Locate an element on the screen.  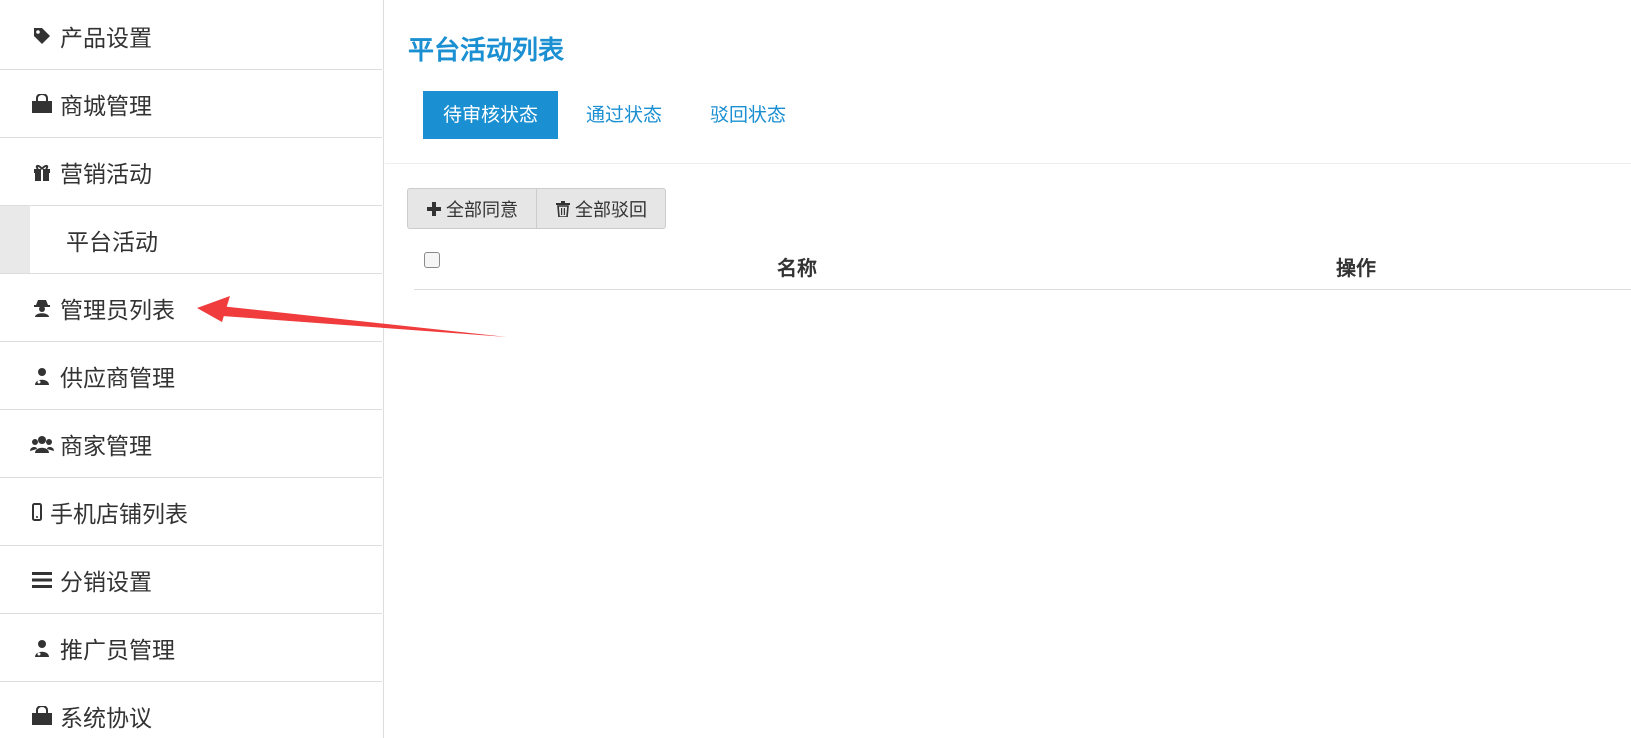
status-tabs: 待审核状态 通过状态 驳回状态 is located at coordinates (618, 115).